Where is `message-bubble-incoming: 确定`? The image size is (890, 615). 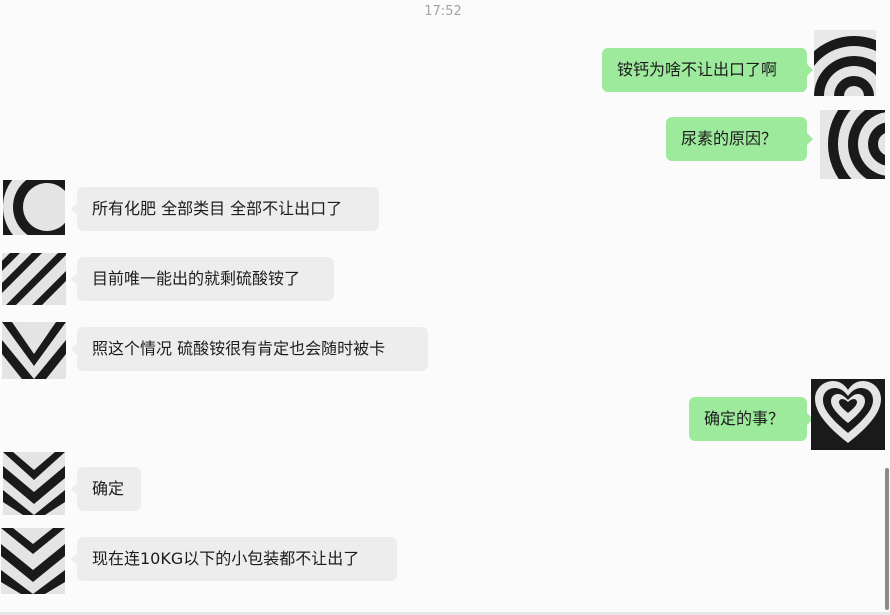
message-bubble-incoming: 确定 is located at coordinates (106, 489).